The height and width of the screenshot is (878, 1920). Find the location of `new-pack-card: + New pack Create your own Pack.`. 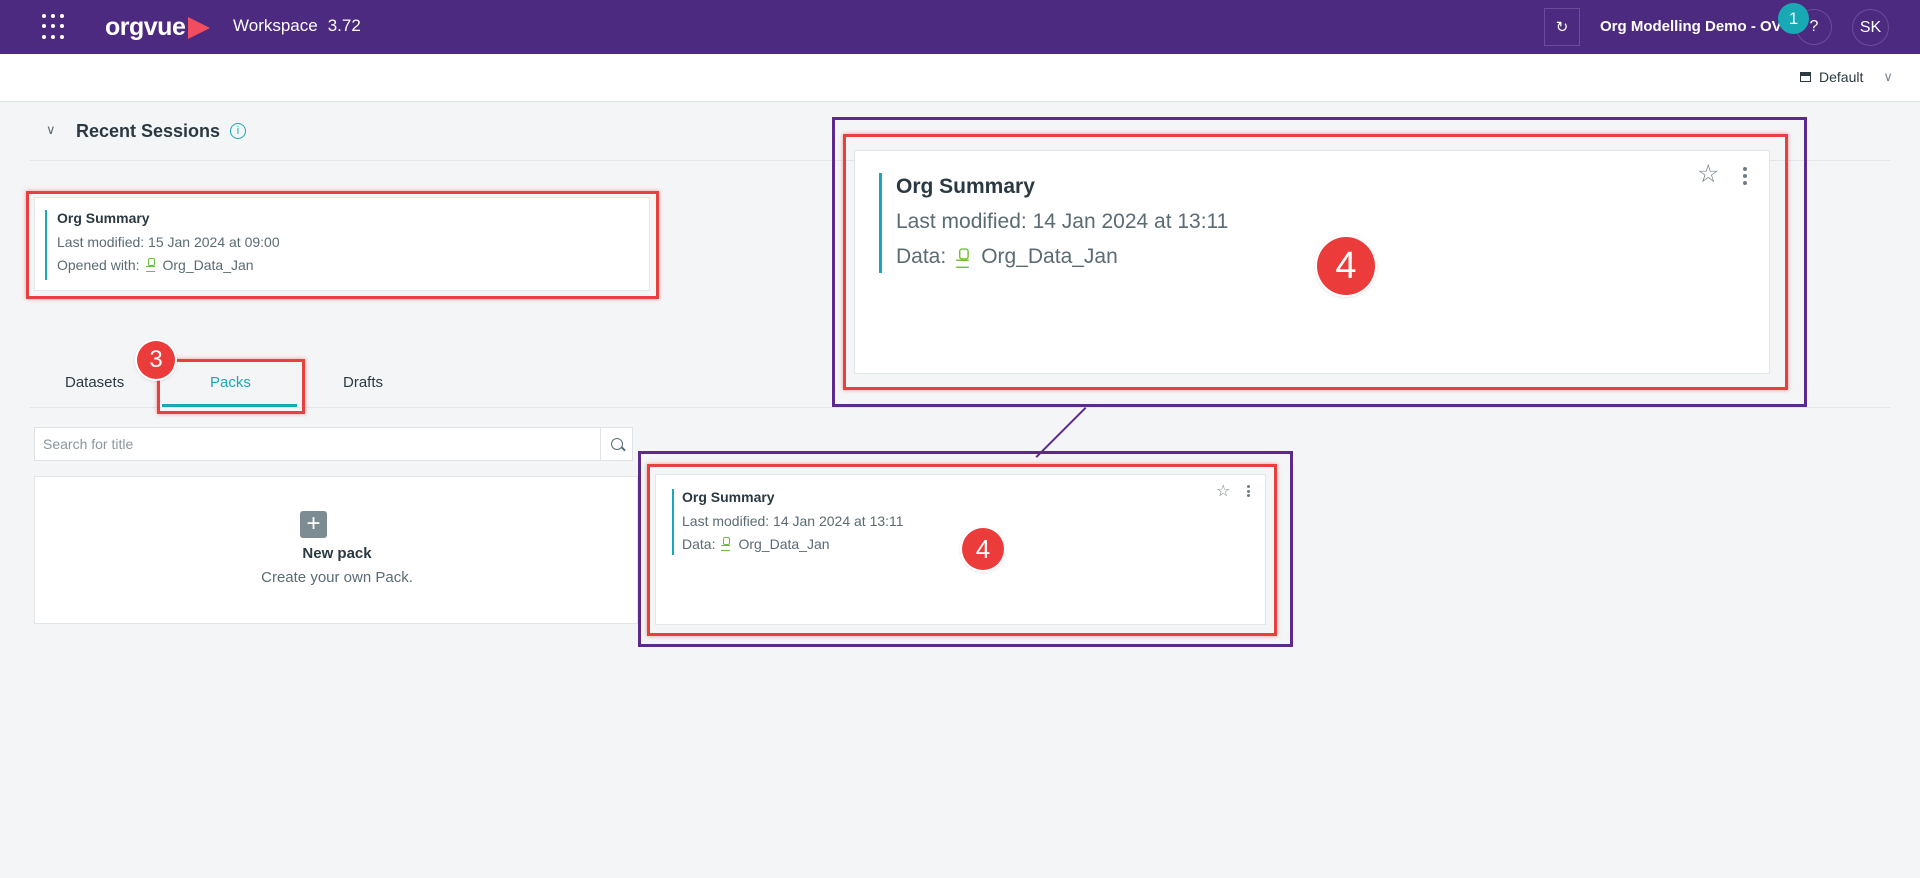

new-pack-card: + New pack Create your own Pack. is located at coordinates (336, 550).